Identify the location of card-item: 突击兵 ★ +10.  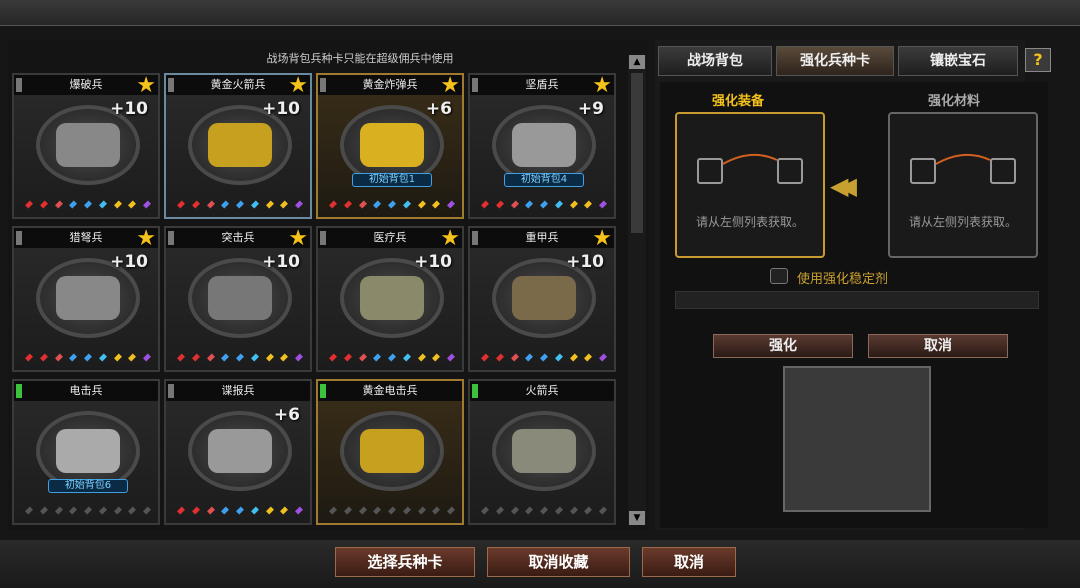
(238, 299).